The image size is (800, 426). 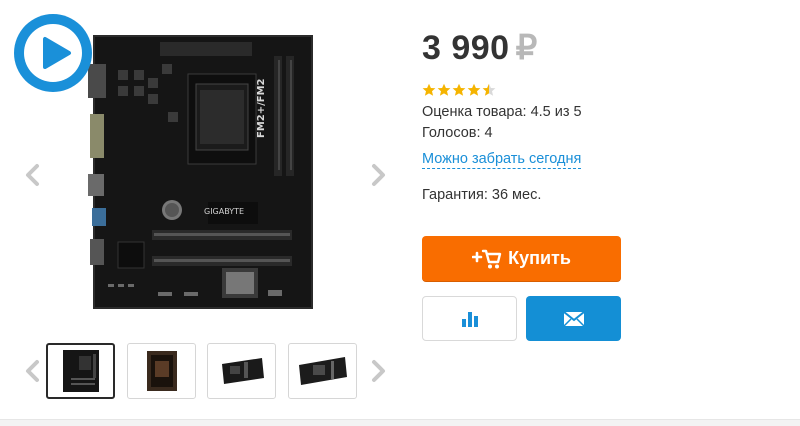 What do you see at coordinates (502, 160) in the screenshot?
I see `pickup-today-link: Можно забрать сегодня` at bounding box center [502, 160].